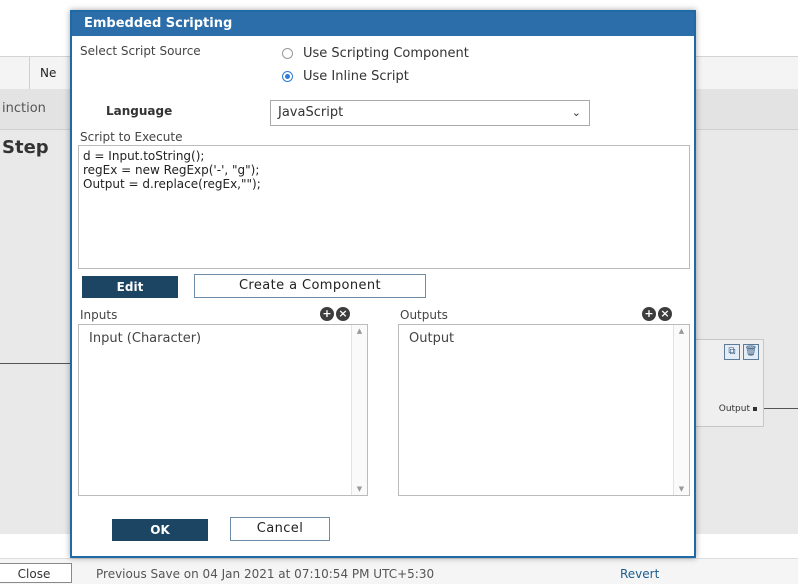  What do you see at coordinates (15, 73) in the screenshot?
I see `tab-blank` at bounding box center [15, 73].